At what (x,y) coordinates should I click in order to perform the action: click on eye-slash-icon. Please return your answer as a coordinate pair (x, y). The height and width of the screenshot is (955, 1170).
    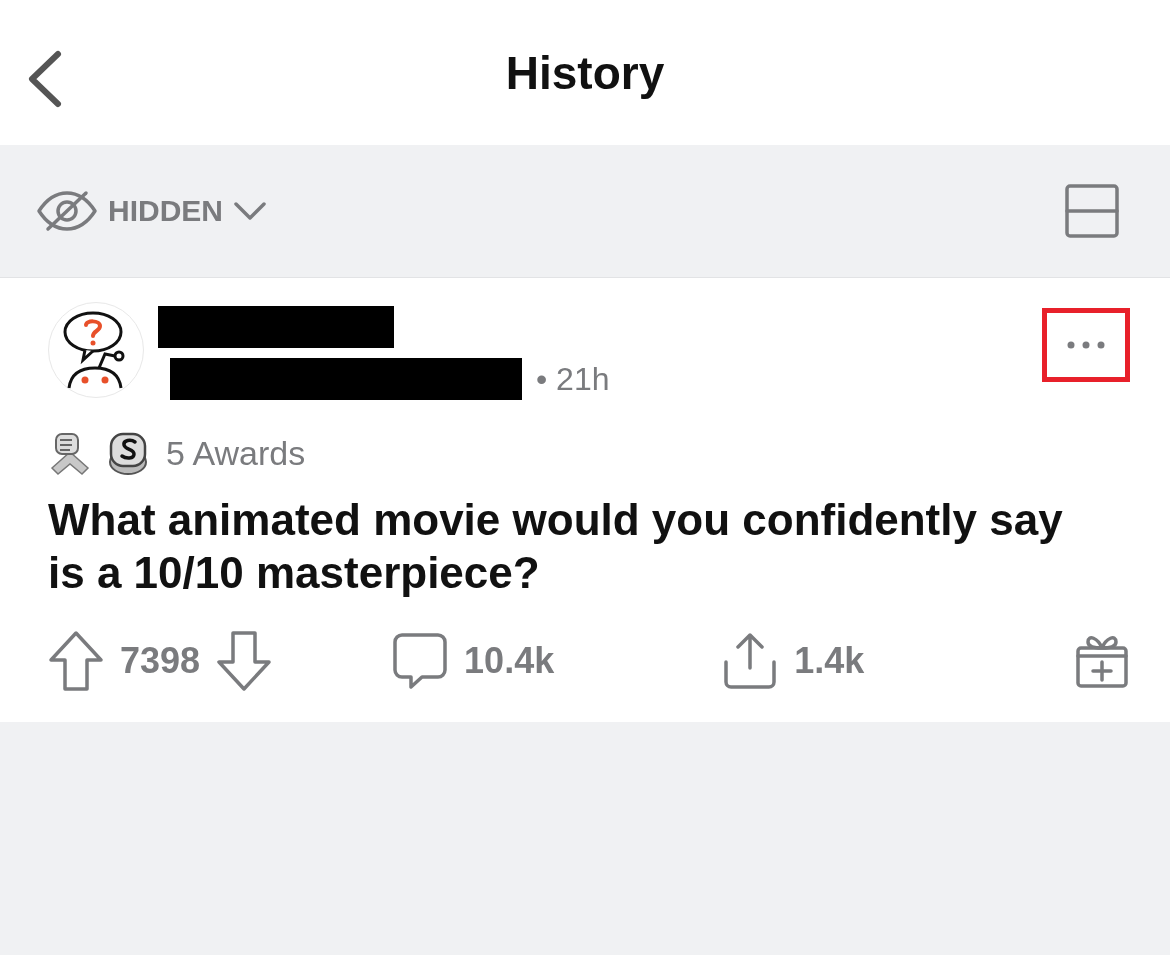
    Looking at the image, I should click on (67, 211).